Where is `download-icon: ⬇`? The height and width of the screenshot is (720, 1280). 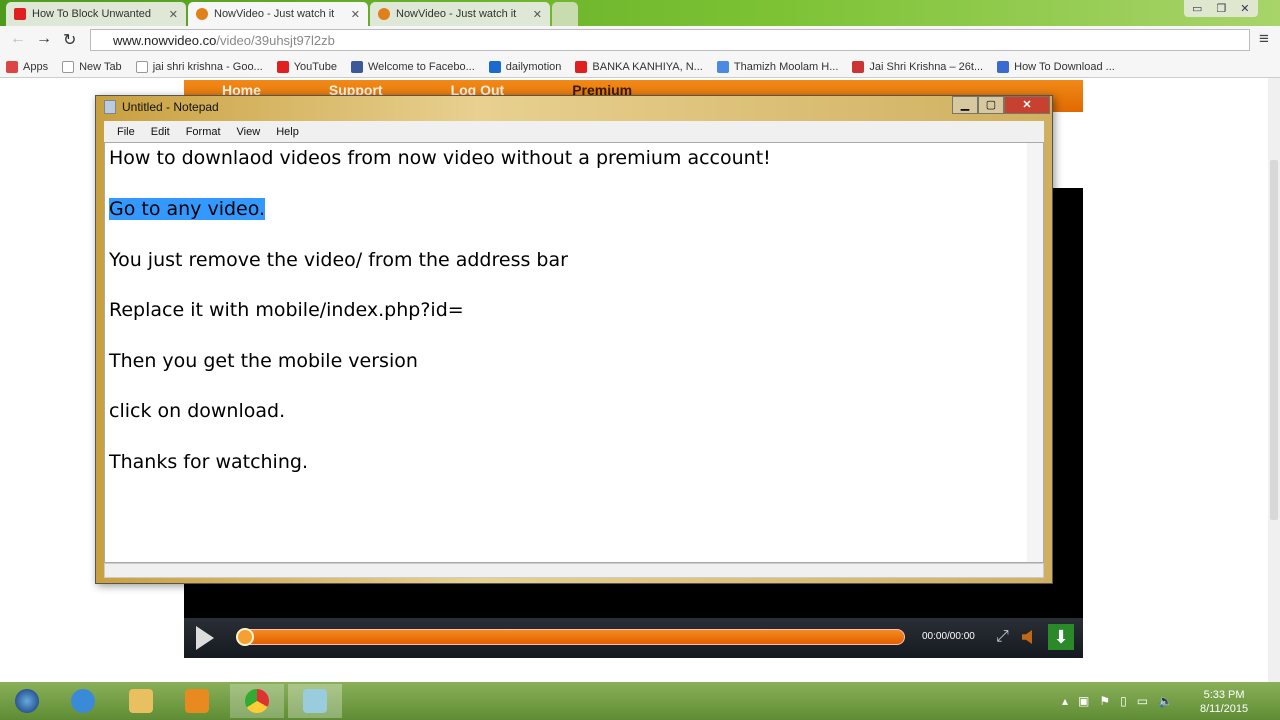 download-icon: ⬇ is located at coordinates (1061, 637).